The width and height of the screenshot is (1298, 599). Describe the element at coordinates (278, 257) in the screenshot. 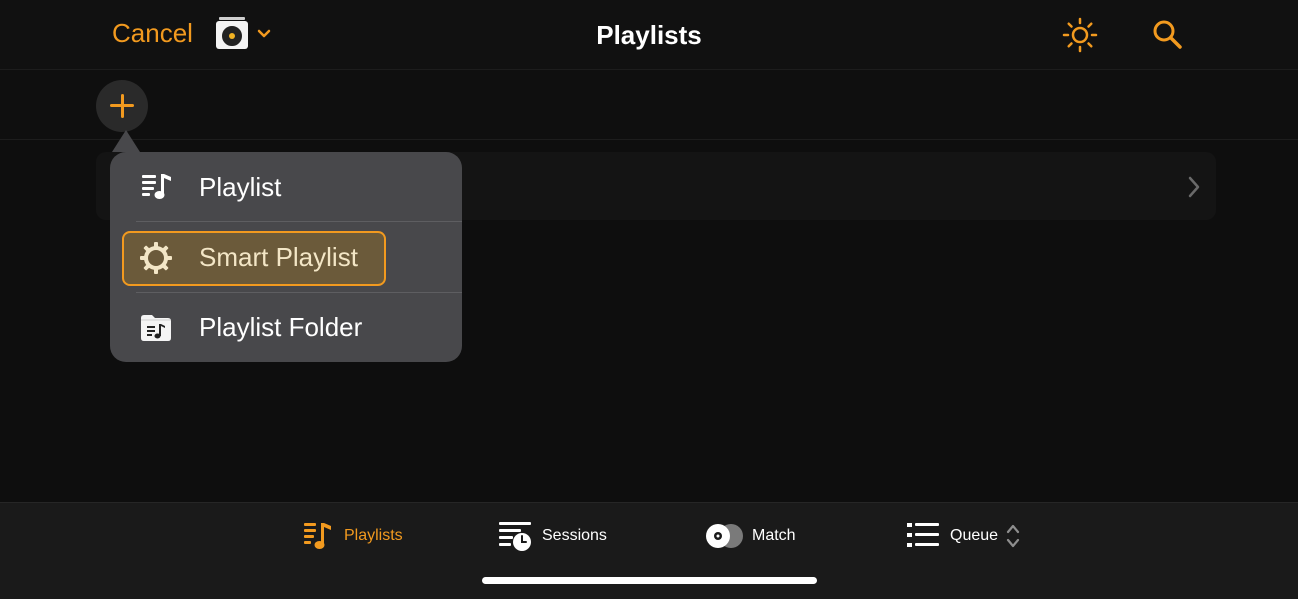

I see `menu-item-label: Smart Playlist` at that location.